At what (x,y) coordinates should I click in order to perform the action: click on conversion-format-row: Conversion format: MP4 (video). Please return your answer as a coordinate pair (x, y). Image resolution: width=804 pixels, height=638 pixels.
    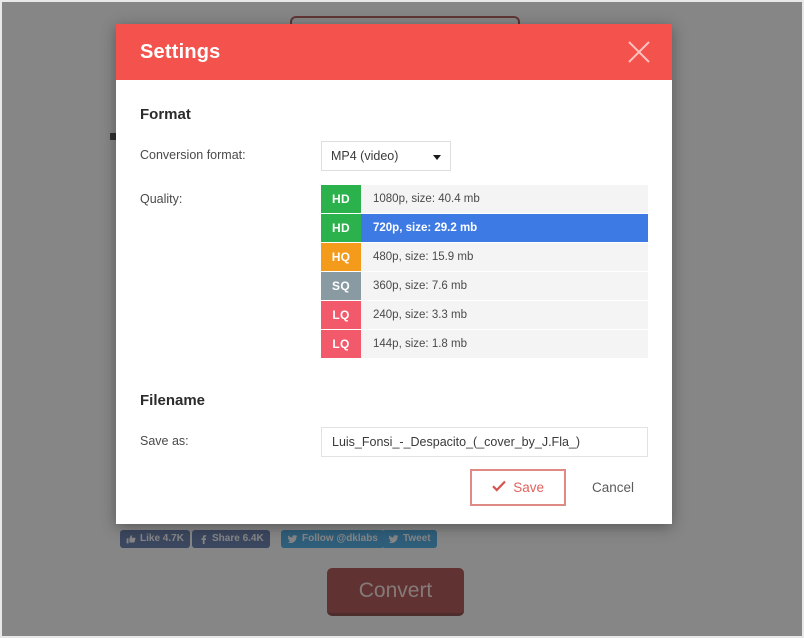
    Looking at the image, I should click on (394, 156).